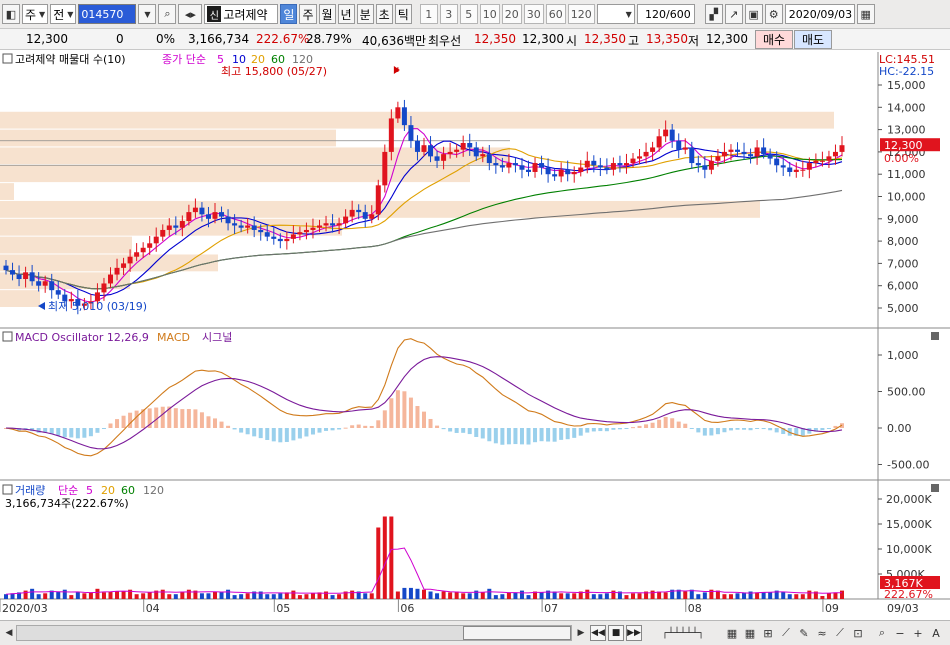 Image resolution: width=950 pixels, height=645 pixels. I want to click on period-second-button: 초, so click(384, 14).